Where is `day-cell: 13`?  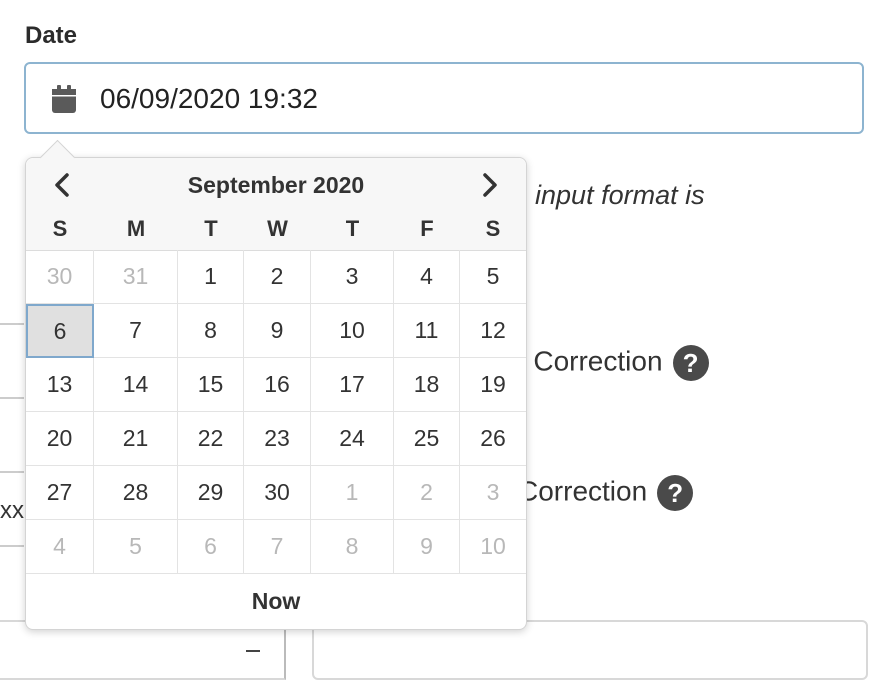
day-cell: 13 is located at coordinates (60, 385).